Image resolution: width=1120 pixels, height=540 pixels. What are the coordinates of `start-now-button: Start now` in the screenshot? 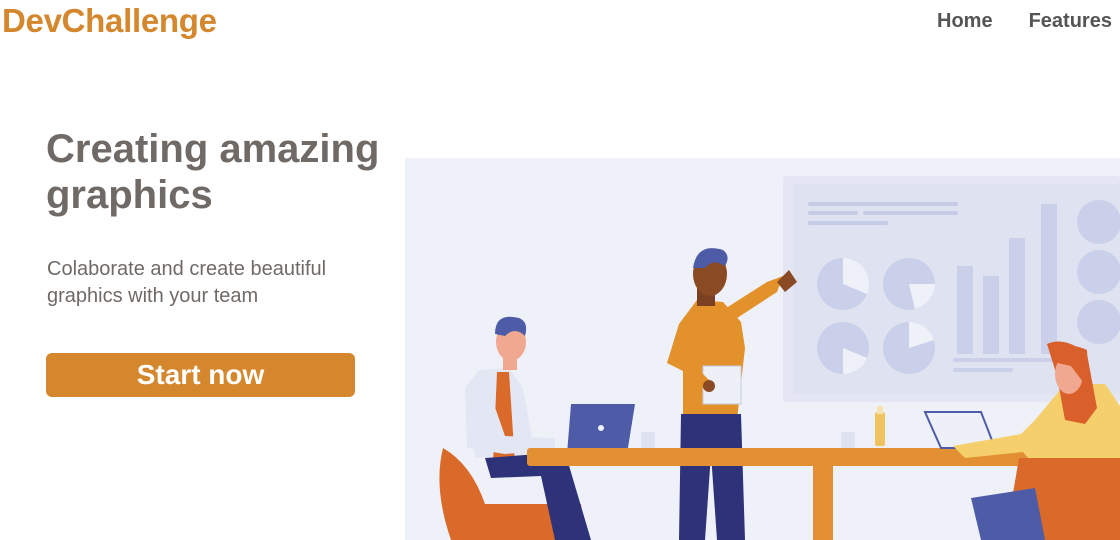 It's located at (200, 375).